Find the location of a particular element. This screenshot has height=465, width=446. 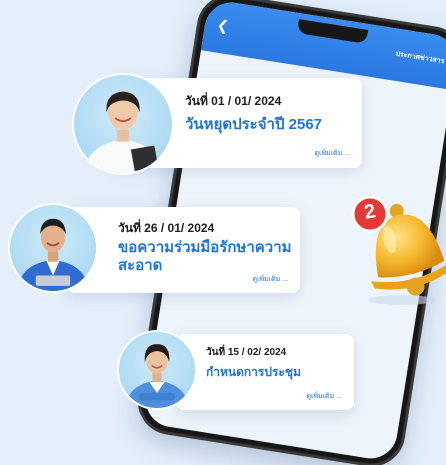

person-with-laptop-icon is located at coordinates (53, 254).